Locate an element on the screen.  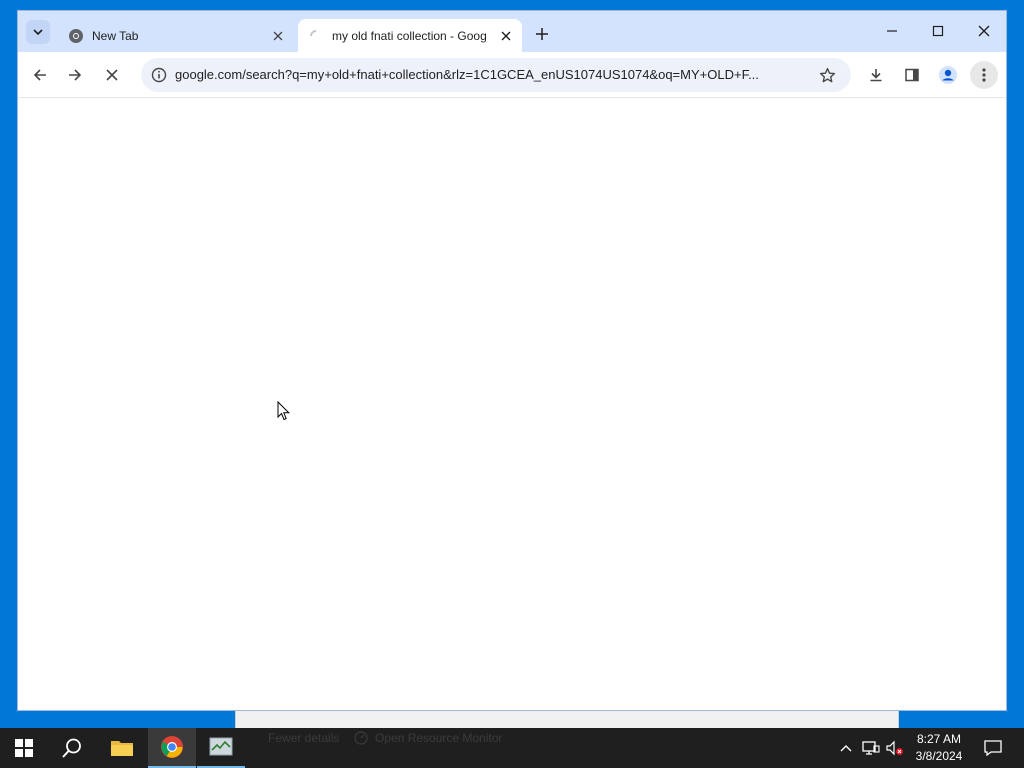
task-manager-icon is located at coordinates (221, 746).